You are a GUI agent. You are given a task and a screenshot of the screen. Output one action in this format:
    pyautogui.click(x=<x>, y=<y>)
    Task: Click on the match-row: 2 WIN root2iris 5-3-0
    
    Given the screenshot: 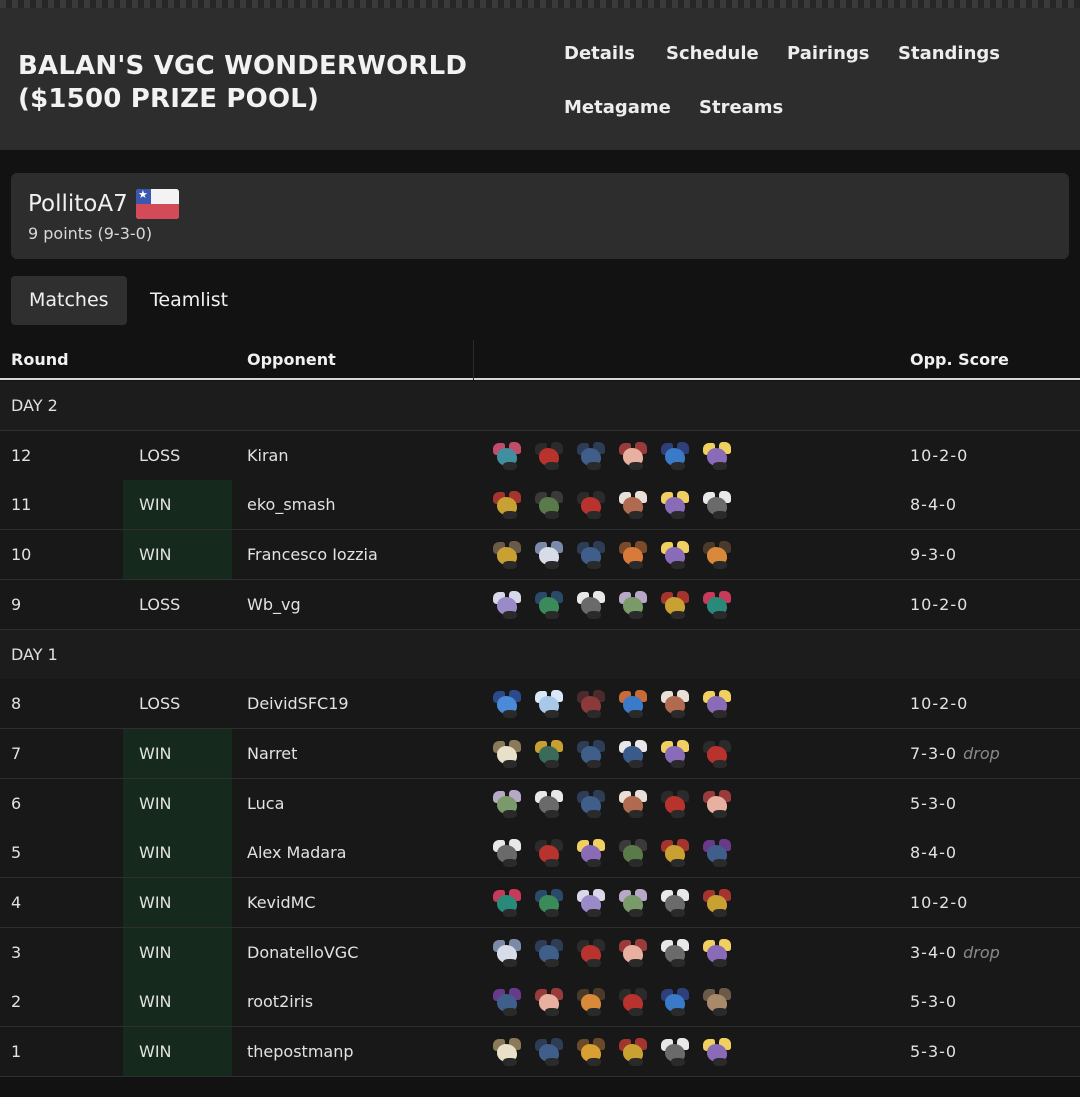 What is the action you would take?
    pyautogui.click(x=540, y=1002)
    